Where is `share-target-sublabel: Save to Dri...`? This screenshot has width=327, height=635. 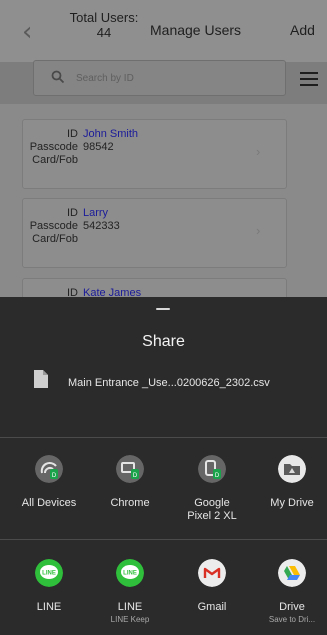
share-target-sublabel: Save to Dri... is located at coordinates (292, 619).